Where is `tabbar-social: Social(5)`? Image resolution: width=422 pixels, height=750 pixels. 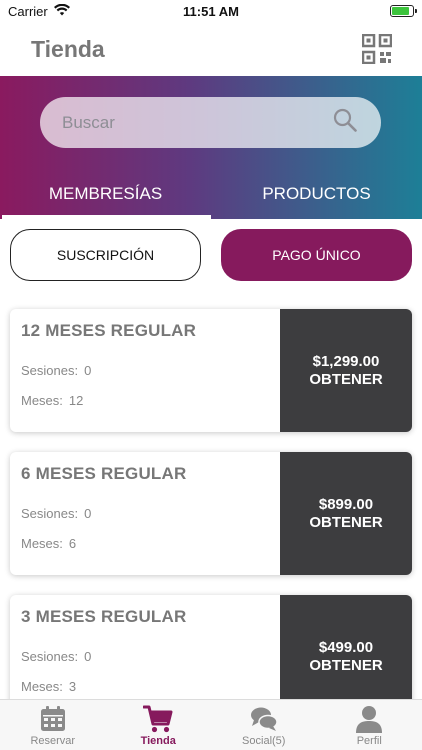
tabbar-social: Social(5) is located at coordinates (264, 725).